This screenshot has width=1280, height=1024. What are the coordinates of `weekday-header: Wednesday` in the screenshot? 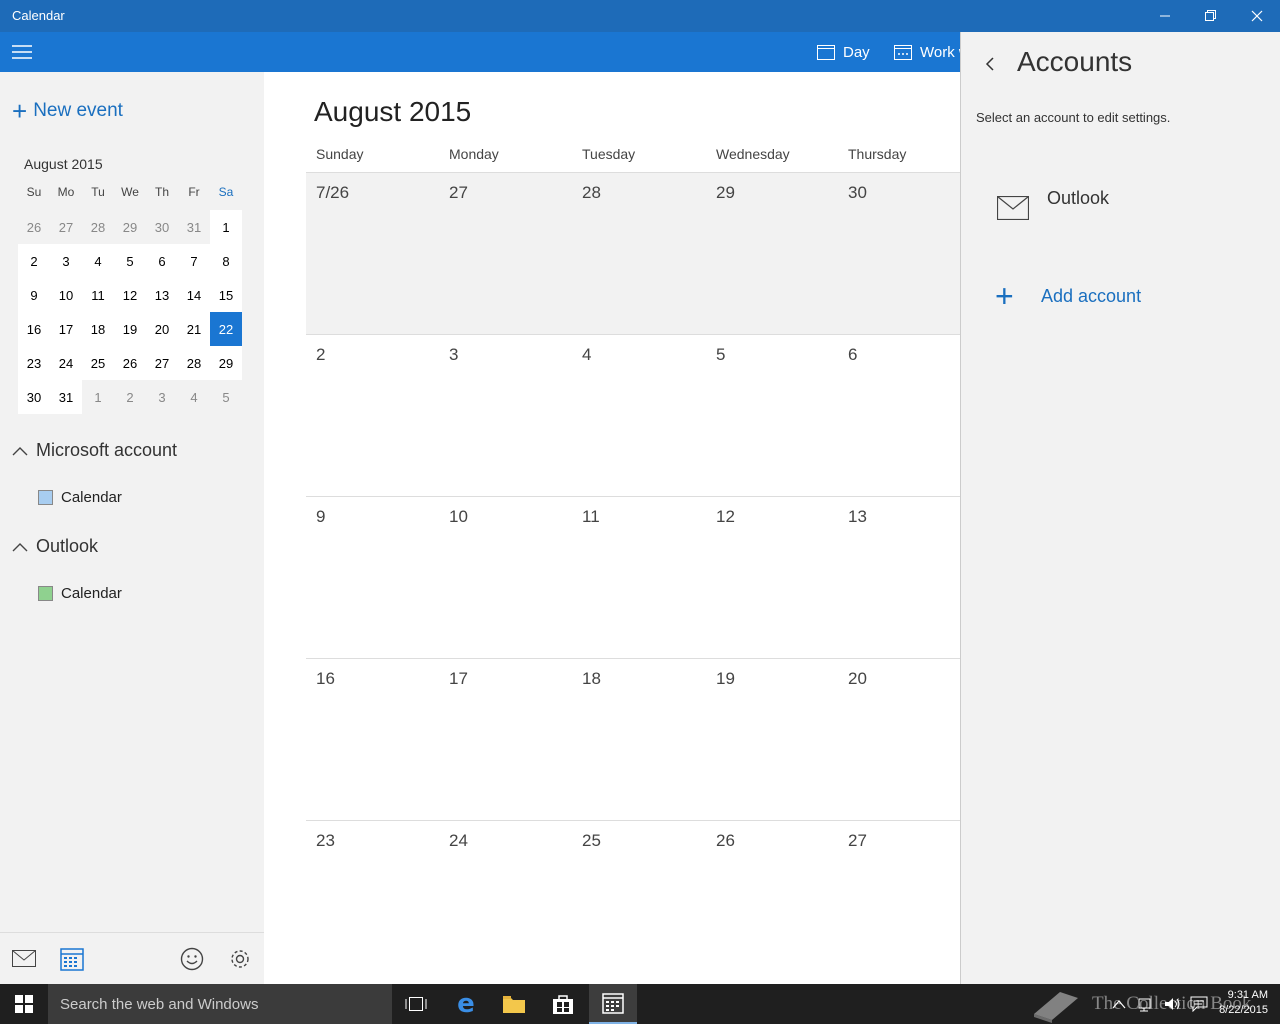 It's located at (753, 154).